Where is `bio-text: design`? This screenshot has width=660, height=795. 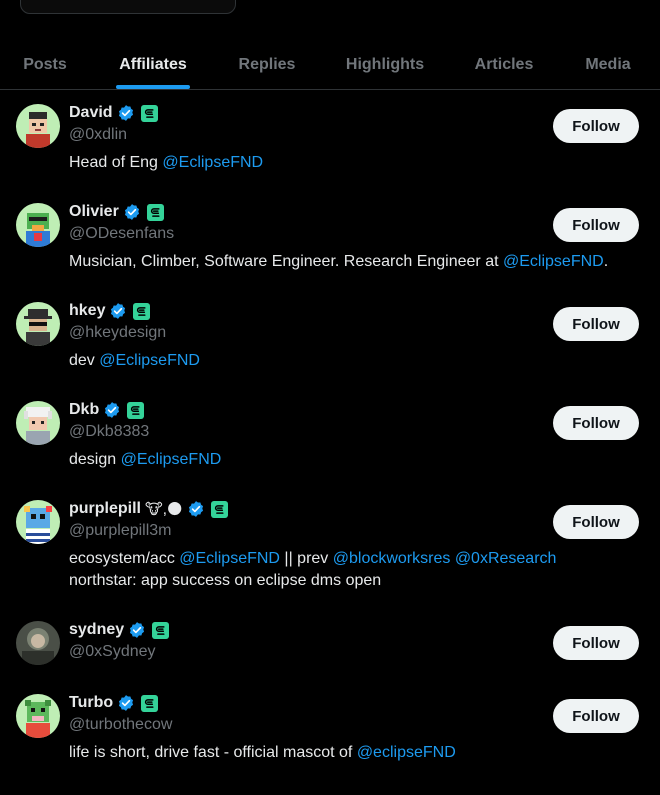 bio-text: design is located at coordinates (95, 459).